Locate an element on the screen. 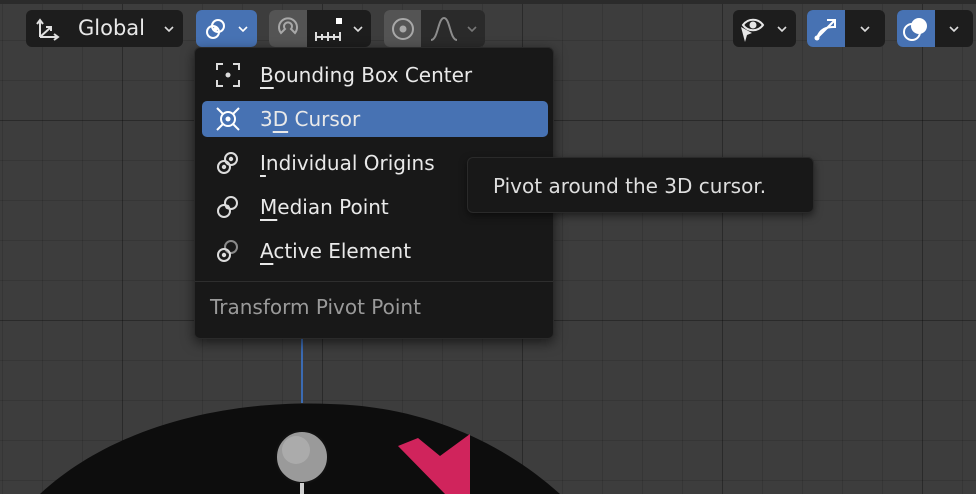 Image resolution: width=976 pixels, height=494 pixels. gizmo-dropdown is located at coordinates (865, 28).